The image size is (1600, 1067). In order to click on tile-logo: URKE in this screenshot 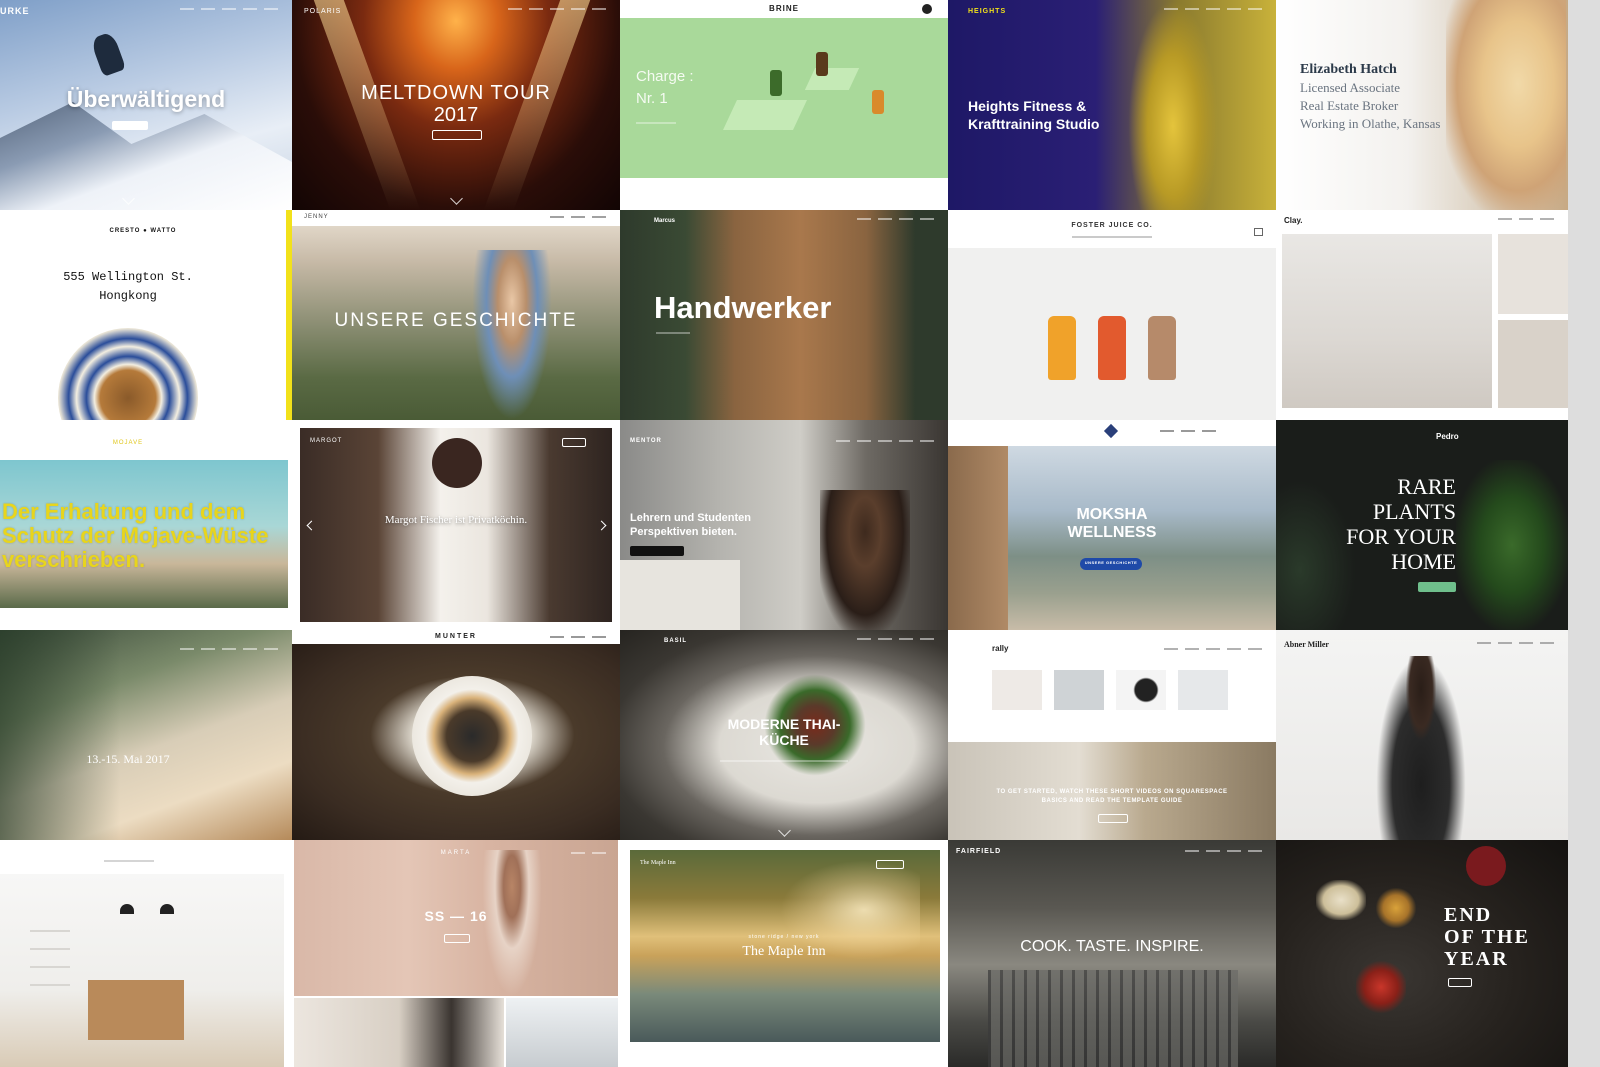, I will do `click(15, 11)`.